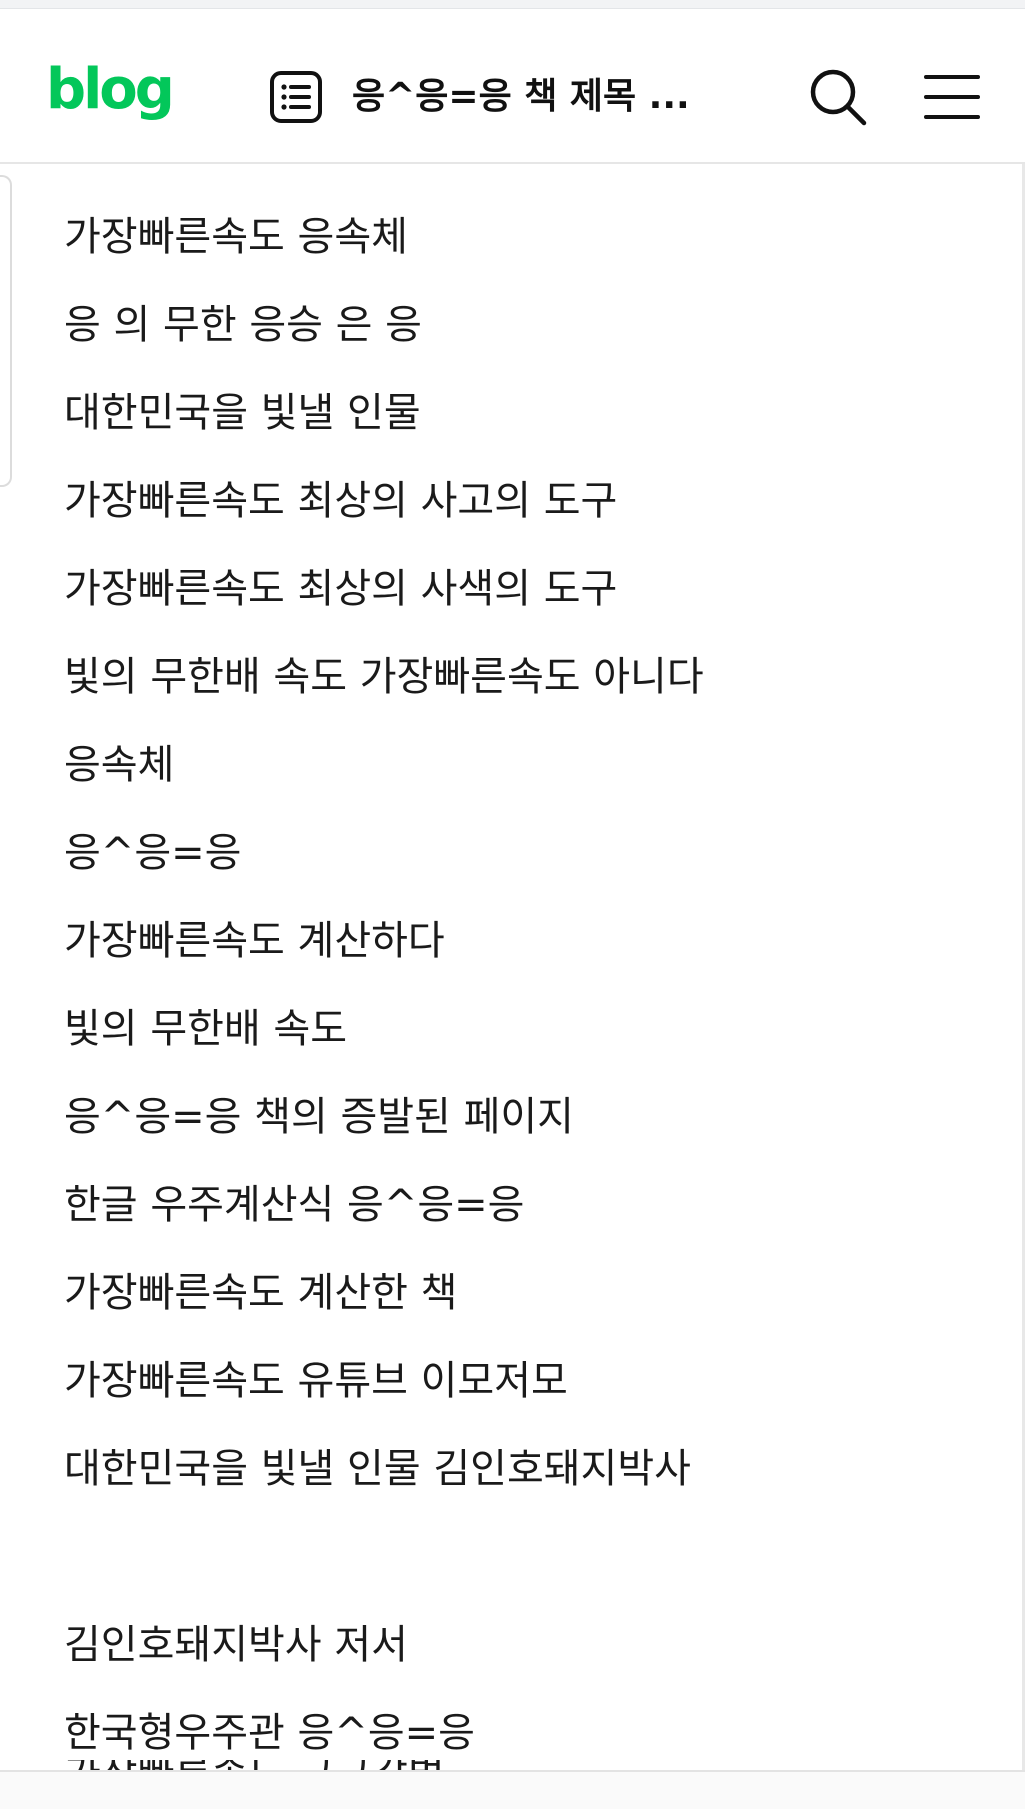 This screenshot has height=1809, width=1025. Describe the element at coordinates (119, 765) in the screenshot. I see `body-line: 응속체` at that location.